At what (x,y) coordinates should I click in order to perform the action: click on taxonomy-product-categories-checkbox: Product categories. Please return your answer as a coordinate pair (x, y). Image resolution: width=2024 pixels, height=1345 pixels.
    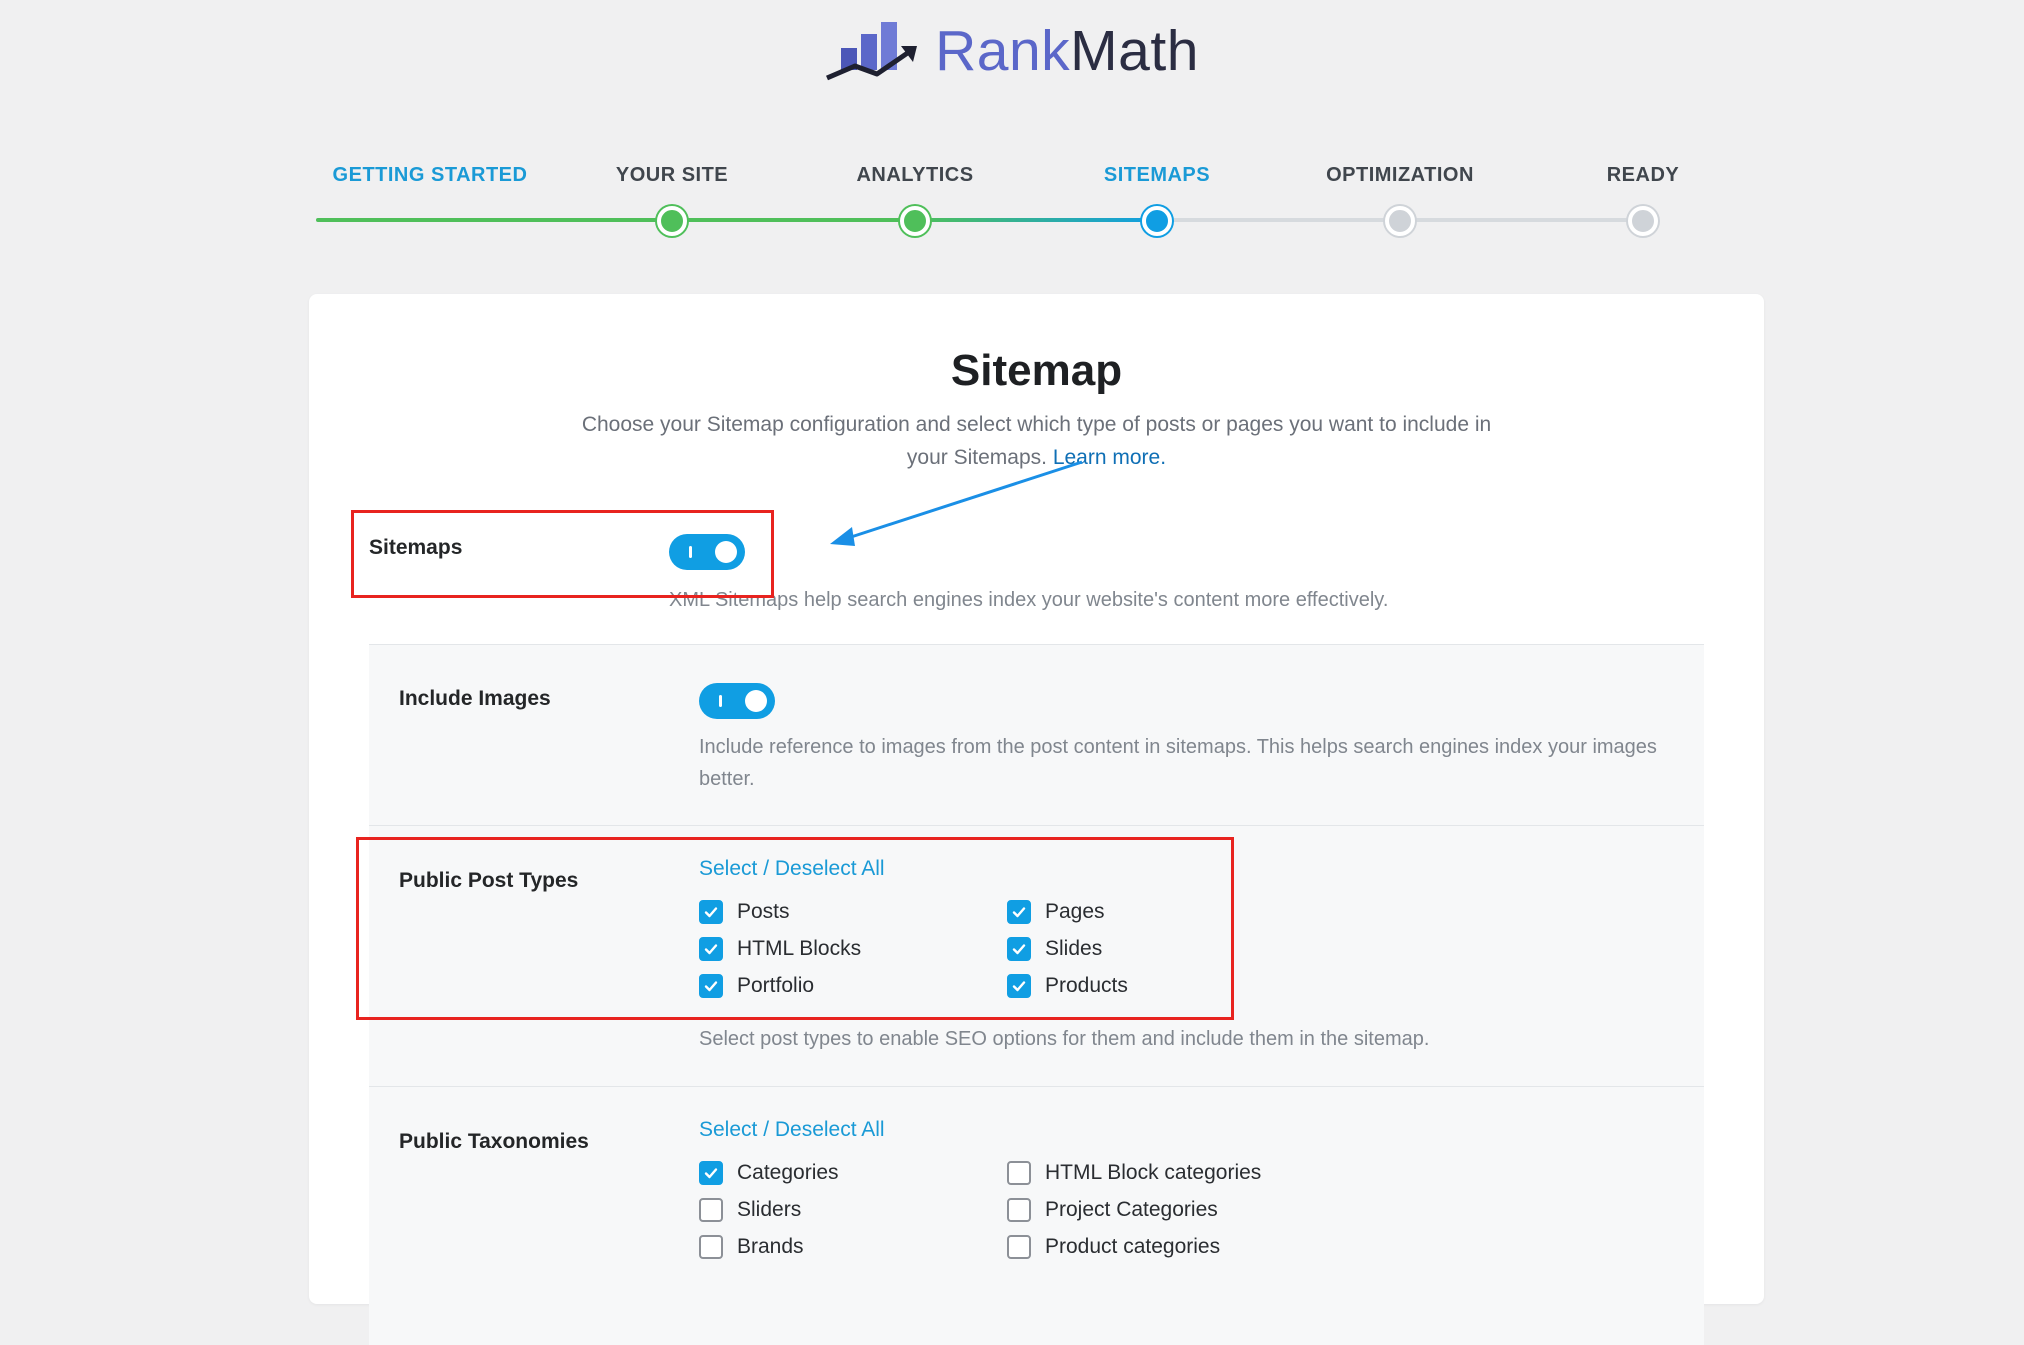
    Looking at the image, I should click on (1113, 1247).